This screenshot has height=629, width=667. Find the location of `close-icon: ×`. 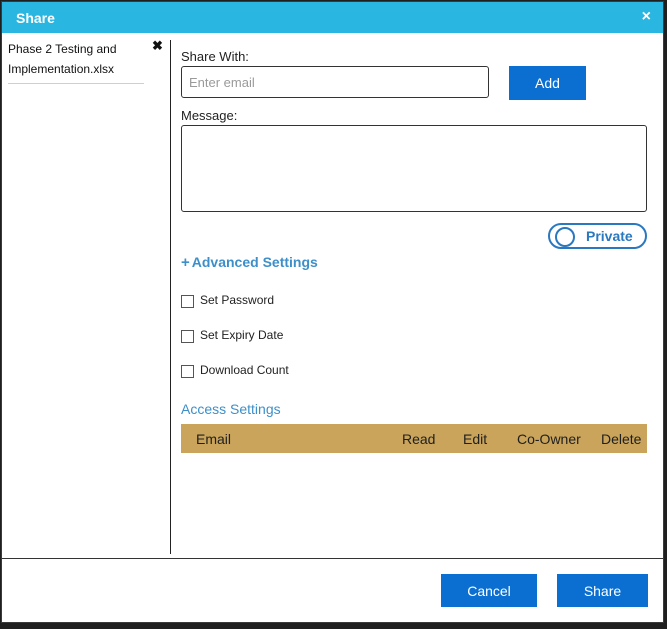

close-icon: × is located at coordinates (646, 17).